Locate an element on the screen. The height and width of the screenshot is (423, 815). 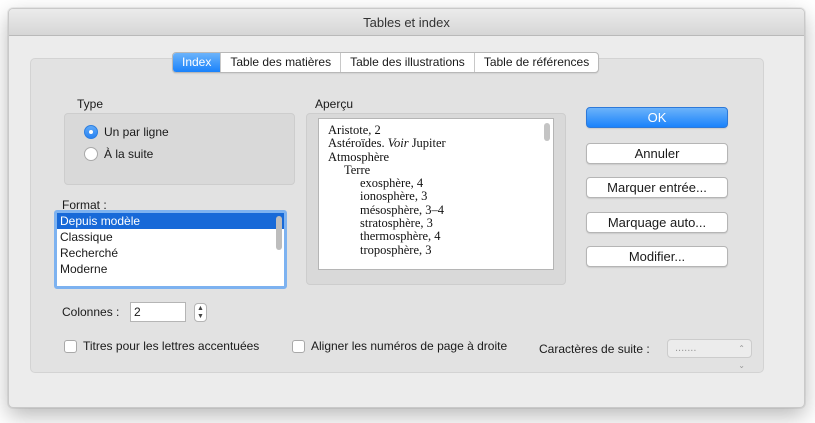
accent-titles-checkbox: Titres pour les lettres accentuées is located at coordinates (161, 346).